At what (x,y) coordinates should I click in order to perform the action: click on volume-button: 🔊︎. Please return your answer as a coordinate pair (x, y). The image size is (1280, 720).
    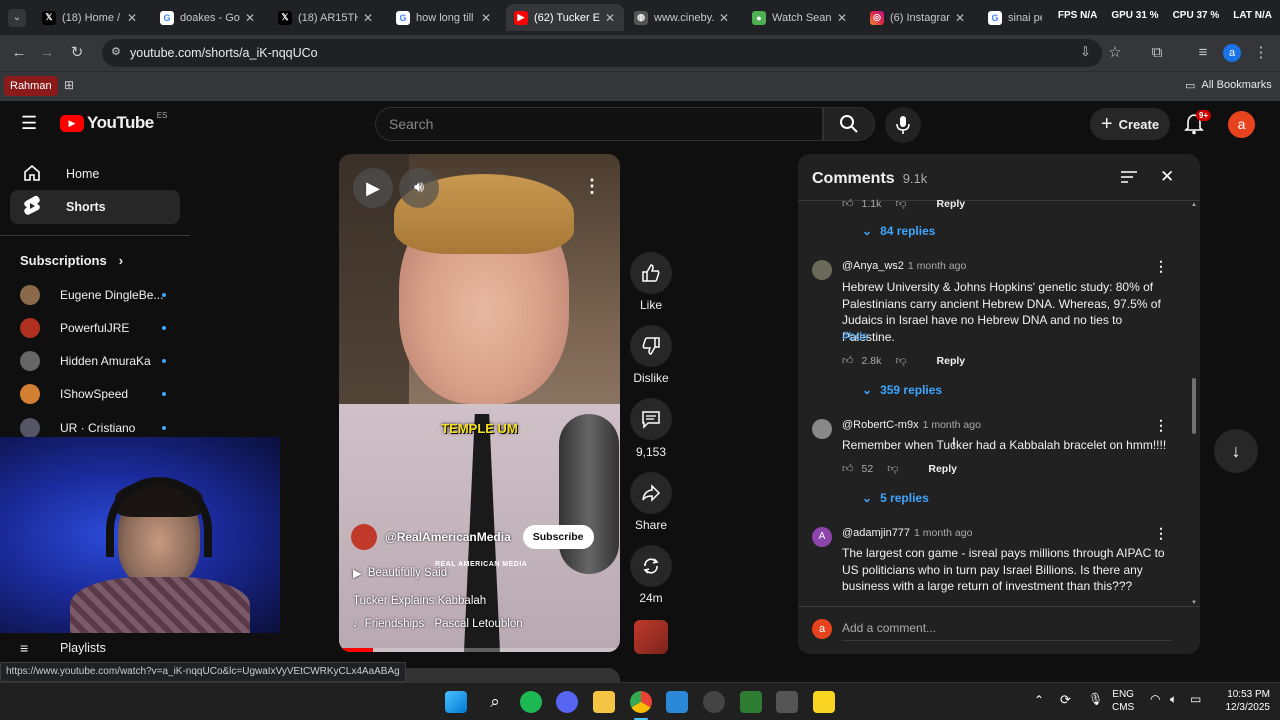
    Looking at the image, I should click on (419, 188).